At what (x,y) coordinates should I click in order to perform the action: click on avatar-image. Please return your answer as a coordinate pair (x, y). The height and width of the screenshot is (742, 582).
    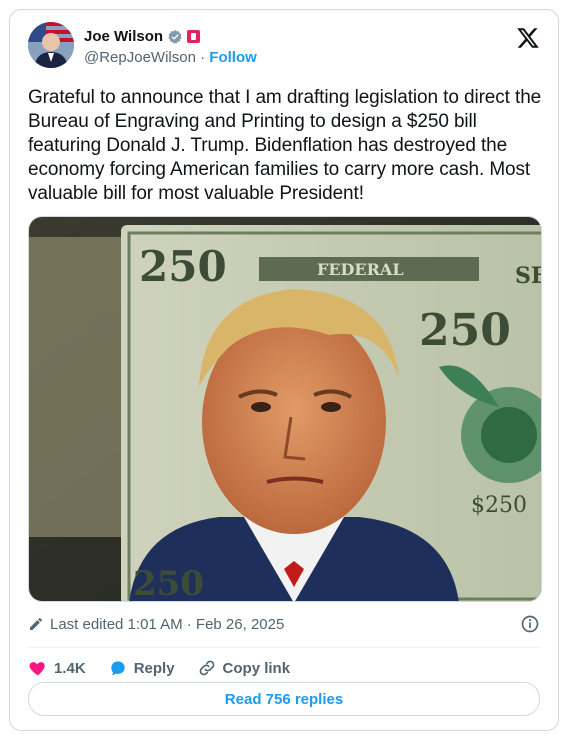
    Looking at the image, I should click on (51, 45).